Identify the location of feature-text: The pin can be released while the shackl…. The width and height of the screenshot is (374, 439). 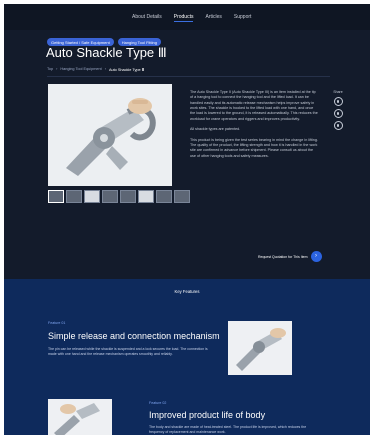
(128, 352).